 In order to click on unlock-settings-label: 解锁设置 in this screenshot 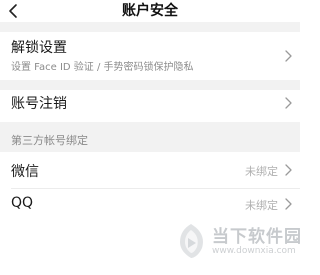, I will do `click(39, 48)`.